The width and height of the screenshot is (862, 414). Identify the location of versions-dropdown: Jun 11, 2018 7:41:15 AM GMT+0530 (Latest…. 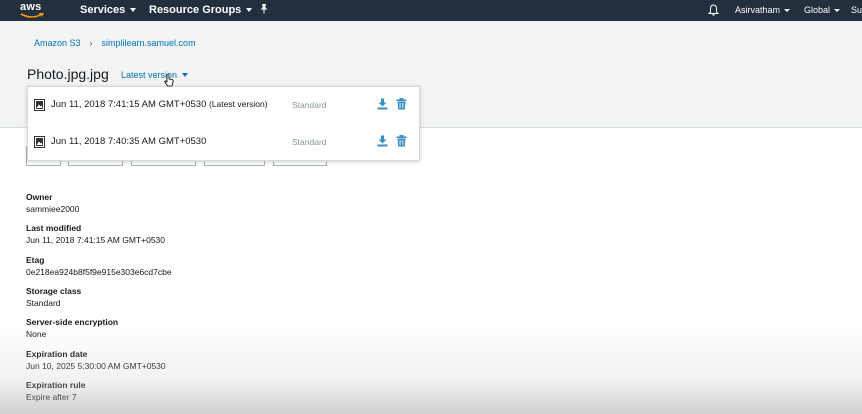
(223, 123).